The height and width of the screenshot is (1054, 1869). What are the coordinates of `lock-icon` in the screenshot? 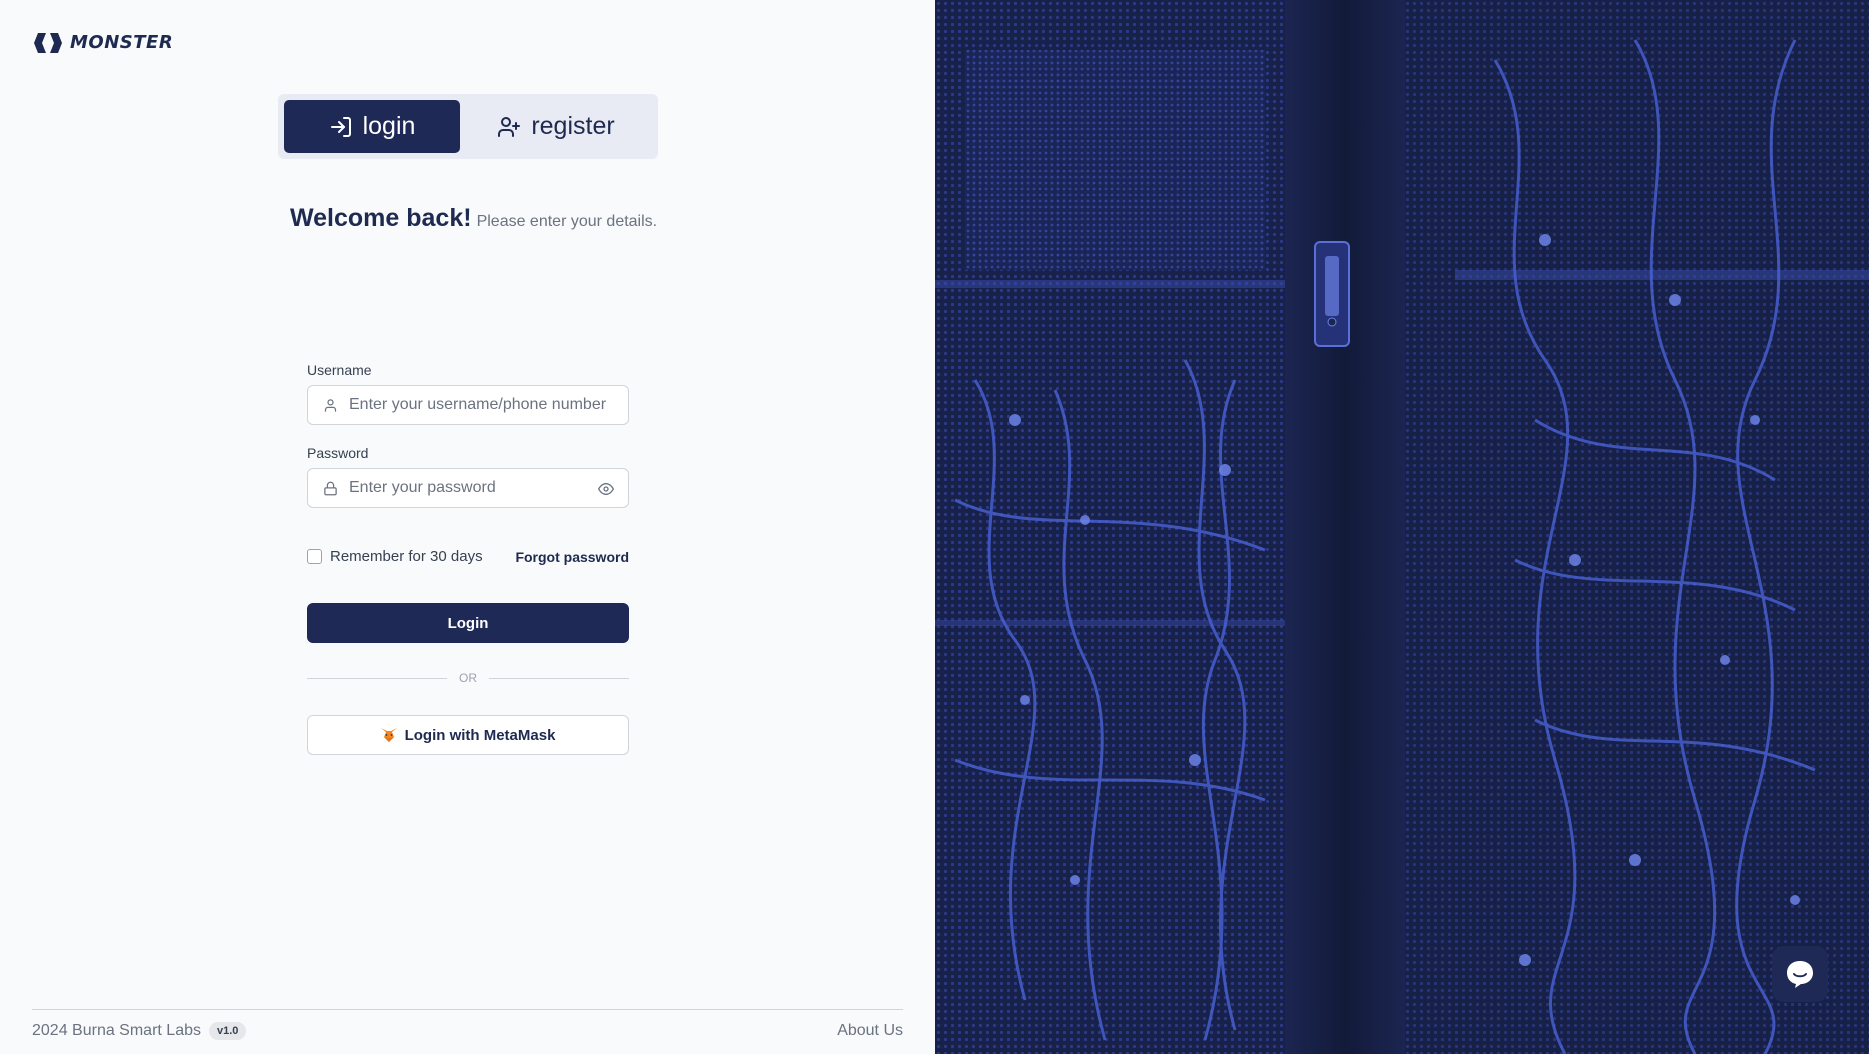 It's located at (330, 488).